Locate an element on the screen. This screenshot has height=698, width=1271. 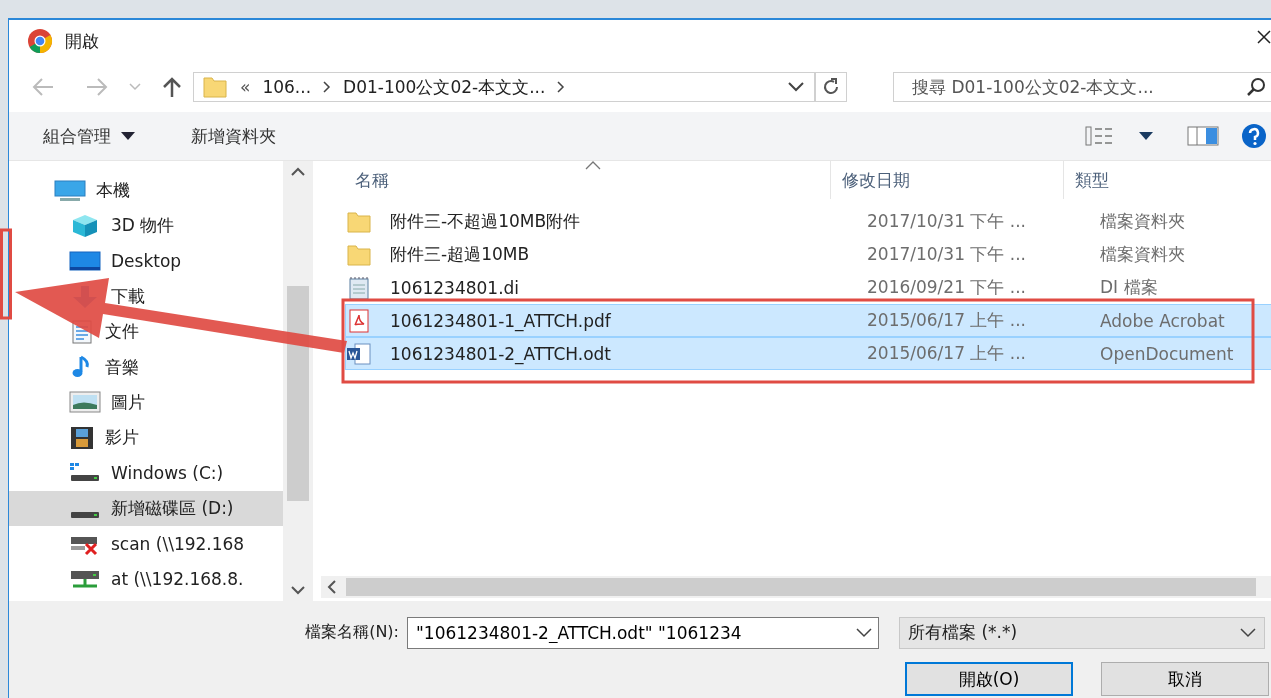
landscape-picture-icon is located at coordinates (85, 402).